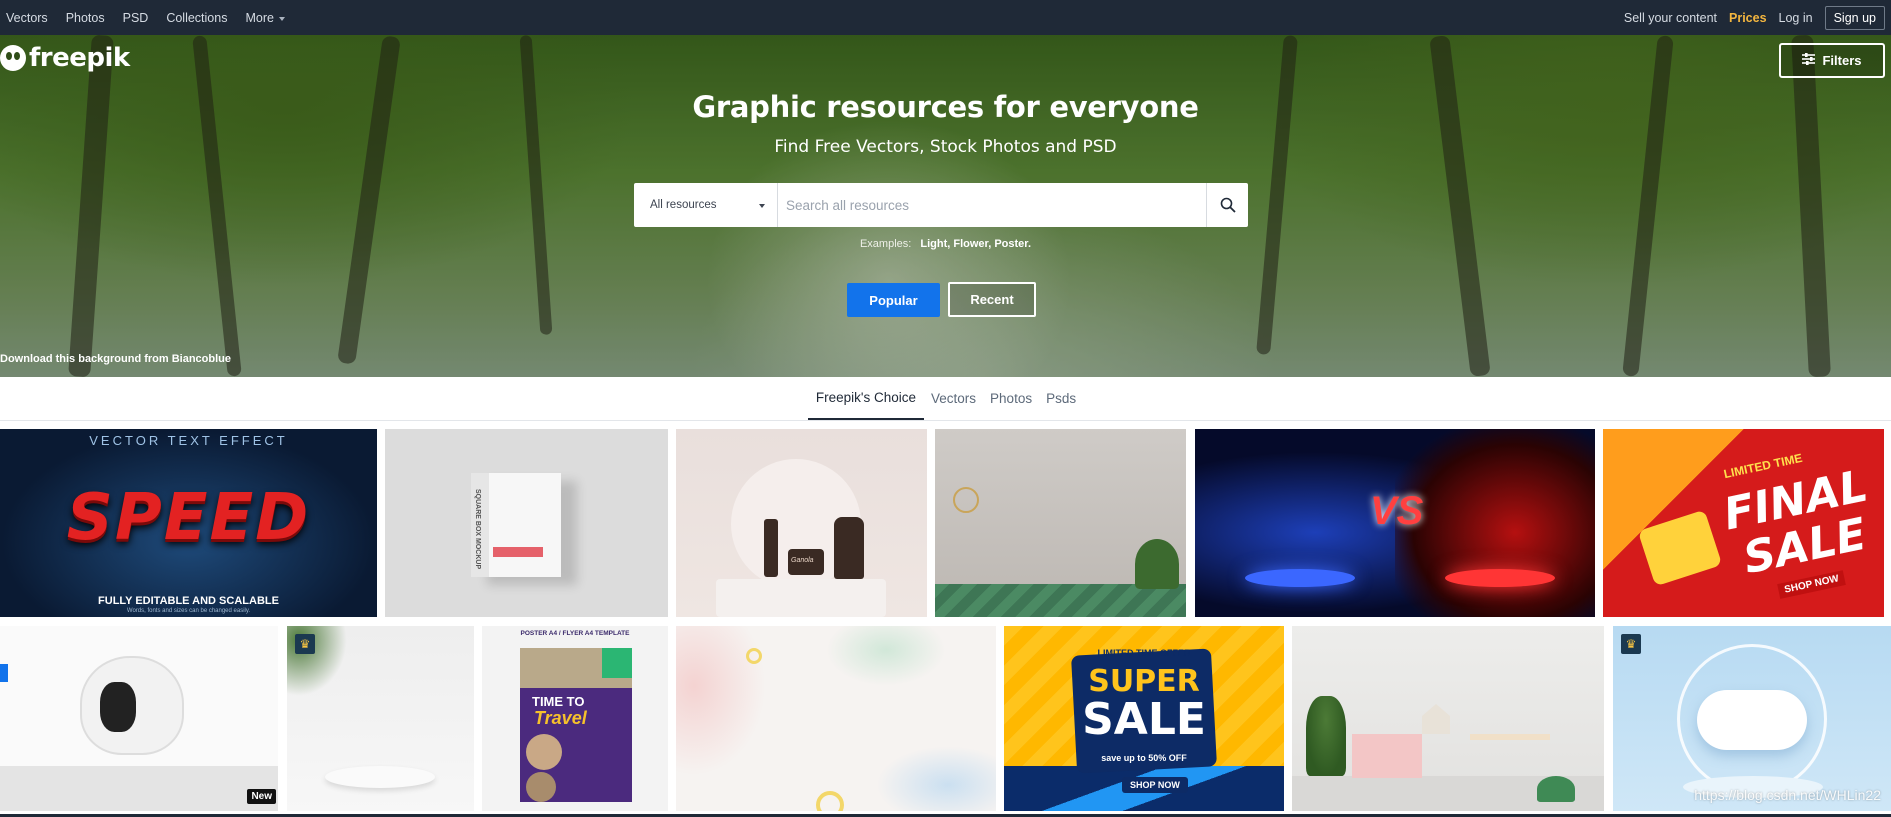 The image size is (1891, 817). I want to click on room-desk, so click(1510, 737).